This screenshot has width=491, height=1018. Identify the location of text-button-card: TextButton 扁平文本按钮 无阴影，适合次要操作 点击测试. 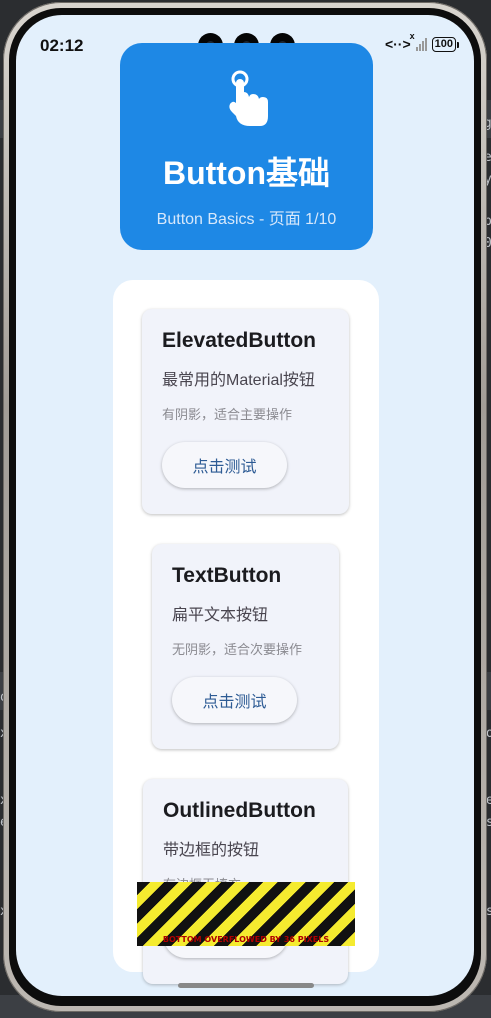
(245, 646).